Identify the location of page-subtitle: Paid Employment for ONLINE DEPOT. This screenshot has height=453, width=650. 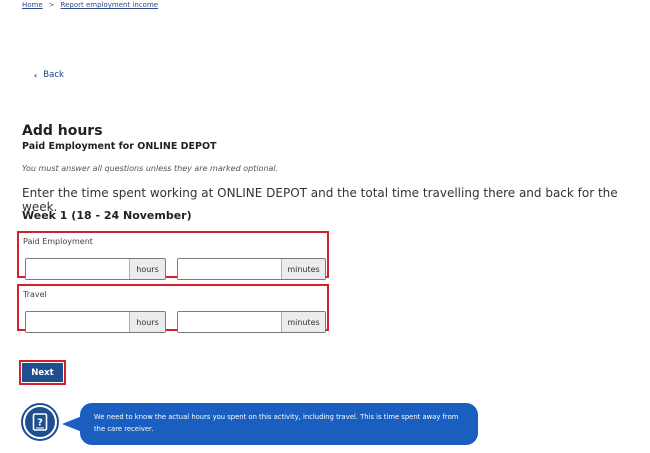
(119, 146).